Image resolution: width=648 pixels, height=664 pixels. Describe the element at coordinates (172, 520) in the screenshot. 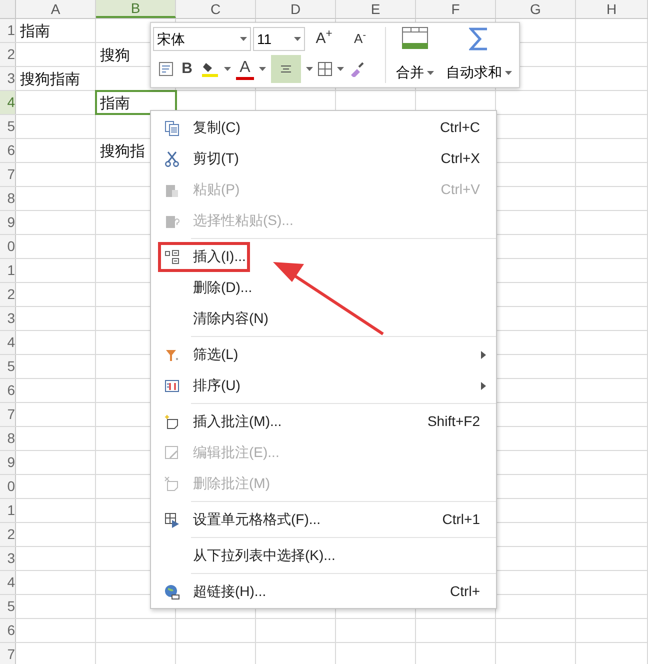

I see `format-cells-icon` at that location.